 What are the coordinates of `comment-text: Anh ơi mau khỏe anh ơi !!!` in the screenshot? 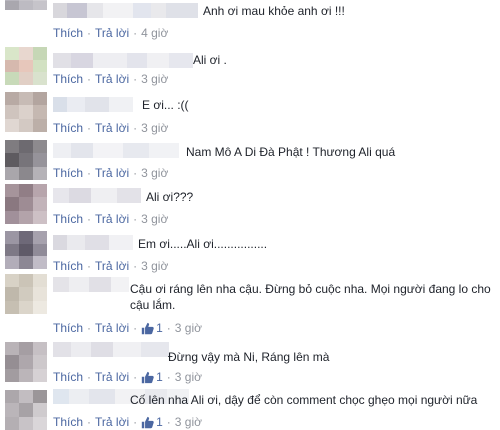 It's located at (274, 11).